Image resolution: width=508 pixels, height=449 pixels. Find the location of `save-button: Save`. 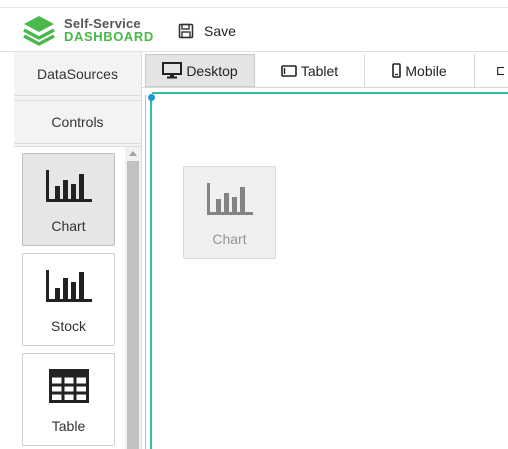

save-button: Save is located at coordinates (207, 31).